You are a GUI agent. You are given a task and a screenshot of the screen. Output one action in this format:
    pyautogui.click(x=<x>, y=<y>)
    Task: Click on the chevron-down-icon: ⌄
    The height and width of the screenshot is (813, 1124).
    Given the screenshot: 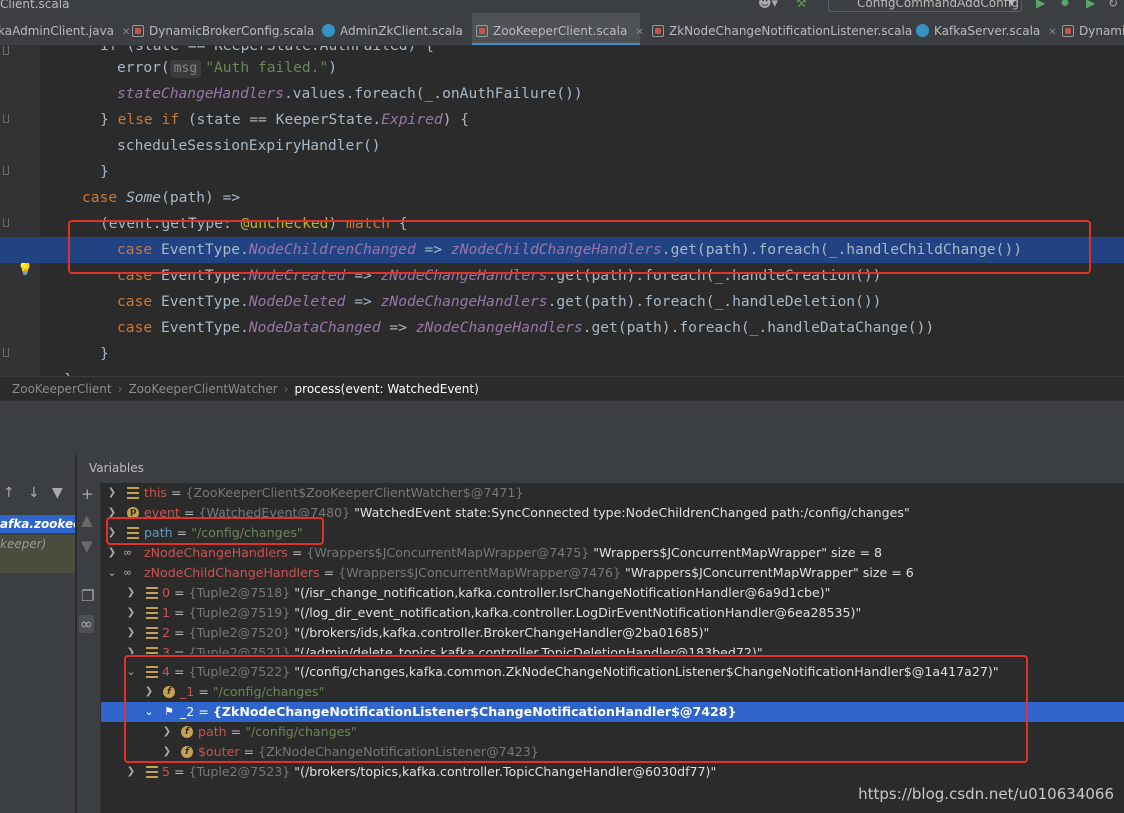 What is the action you would take?
    pyautogui.click(x=112, y=573)
    